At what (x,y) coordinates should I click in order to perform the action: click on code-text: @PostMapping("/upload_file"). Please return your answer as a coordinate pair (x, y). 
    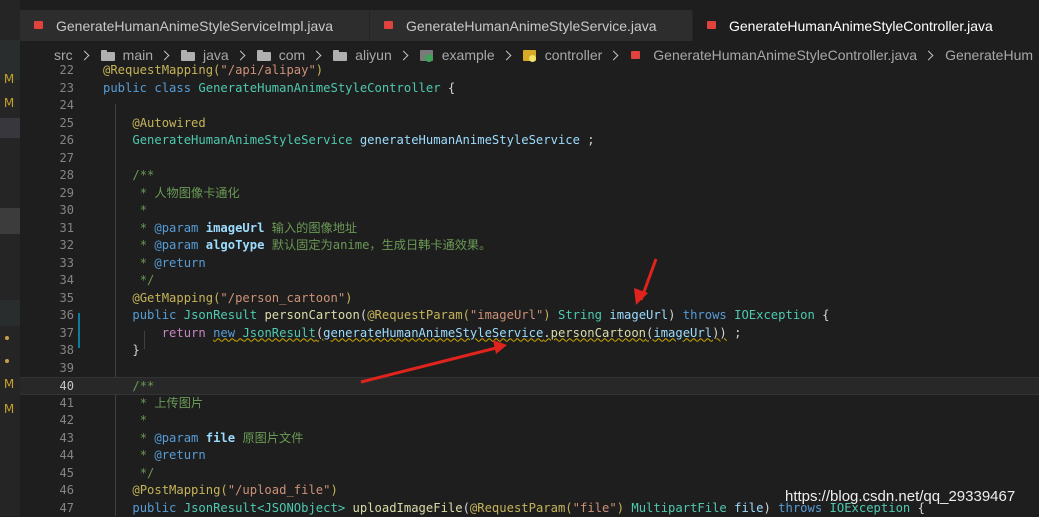
    Looking at the image, I should click on (220, 491).